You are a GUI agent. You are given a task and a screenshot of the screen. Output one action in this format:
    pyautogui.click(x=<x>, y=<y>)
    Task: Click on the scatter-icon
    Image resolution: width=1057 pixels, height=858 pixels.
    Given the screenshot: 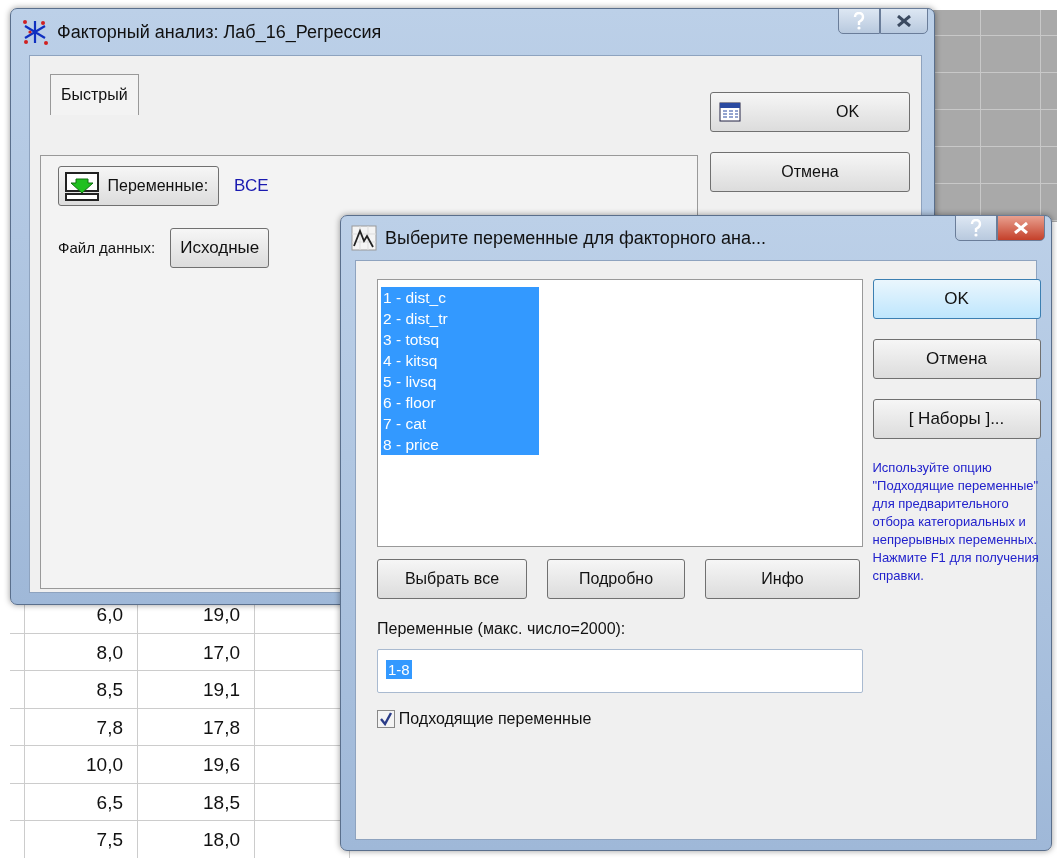 What is the action you would take?
    pyautogui.click(x=35, y=32)
    